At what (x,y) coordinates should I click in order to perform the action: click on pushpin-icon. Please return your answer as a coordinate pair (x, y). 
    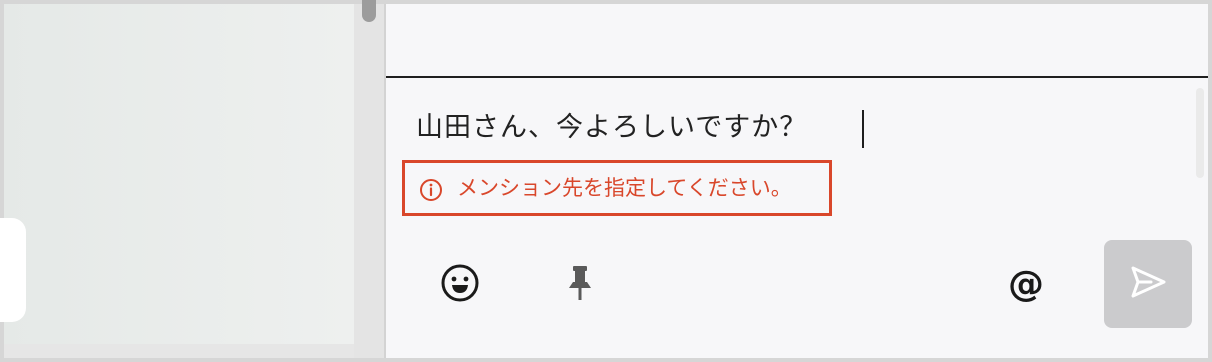
    Looking at the image, I should click on (580, 285).